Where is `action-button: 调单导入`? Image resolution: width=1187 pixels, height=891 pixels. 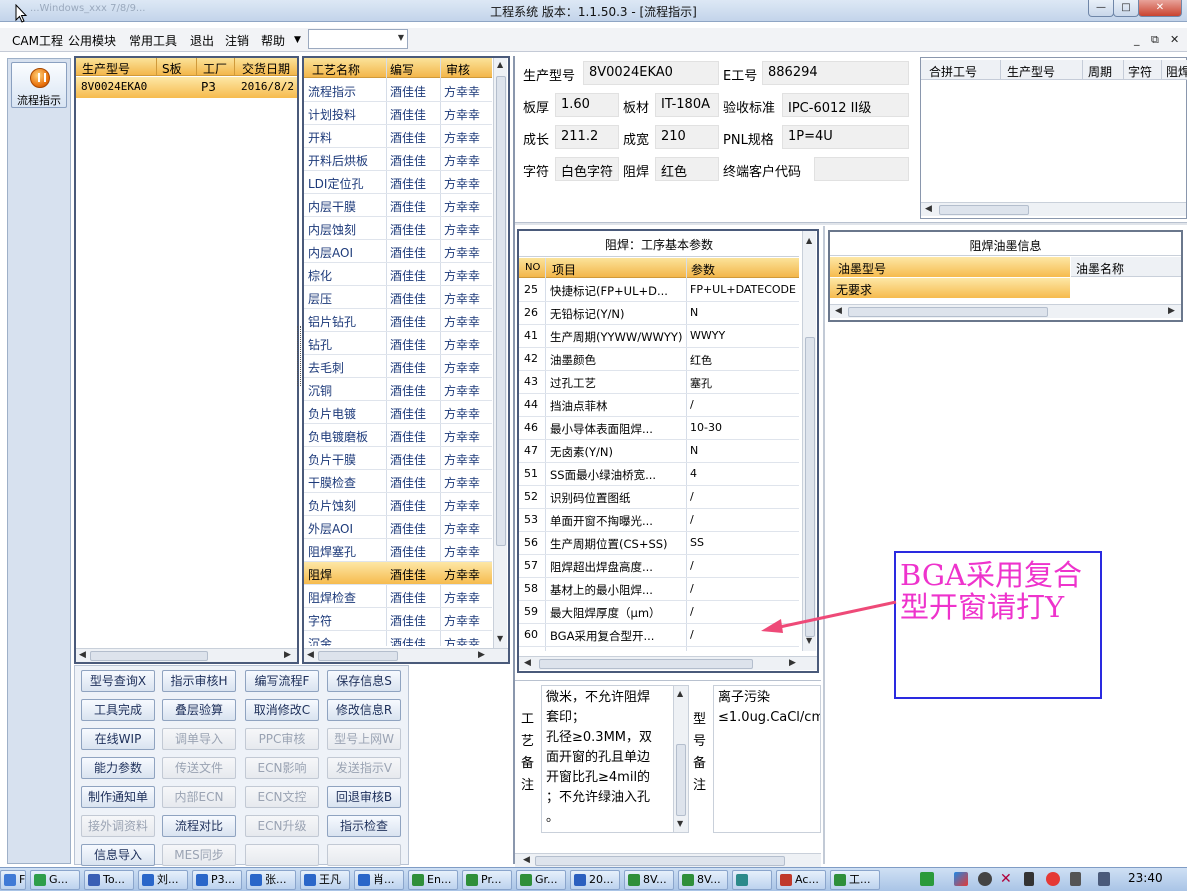 action-button: 调单导入 is located at coordinates (199, 739).